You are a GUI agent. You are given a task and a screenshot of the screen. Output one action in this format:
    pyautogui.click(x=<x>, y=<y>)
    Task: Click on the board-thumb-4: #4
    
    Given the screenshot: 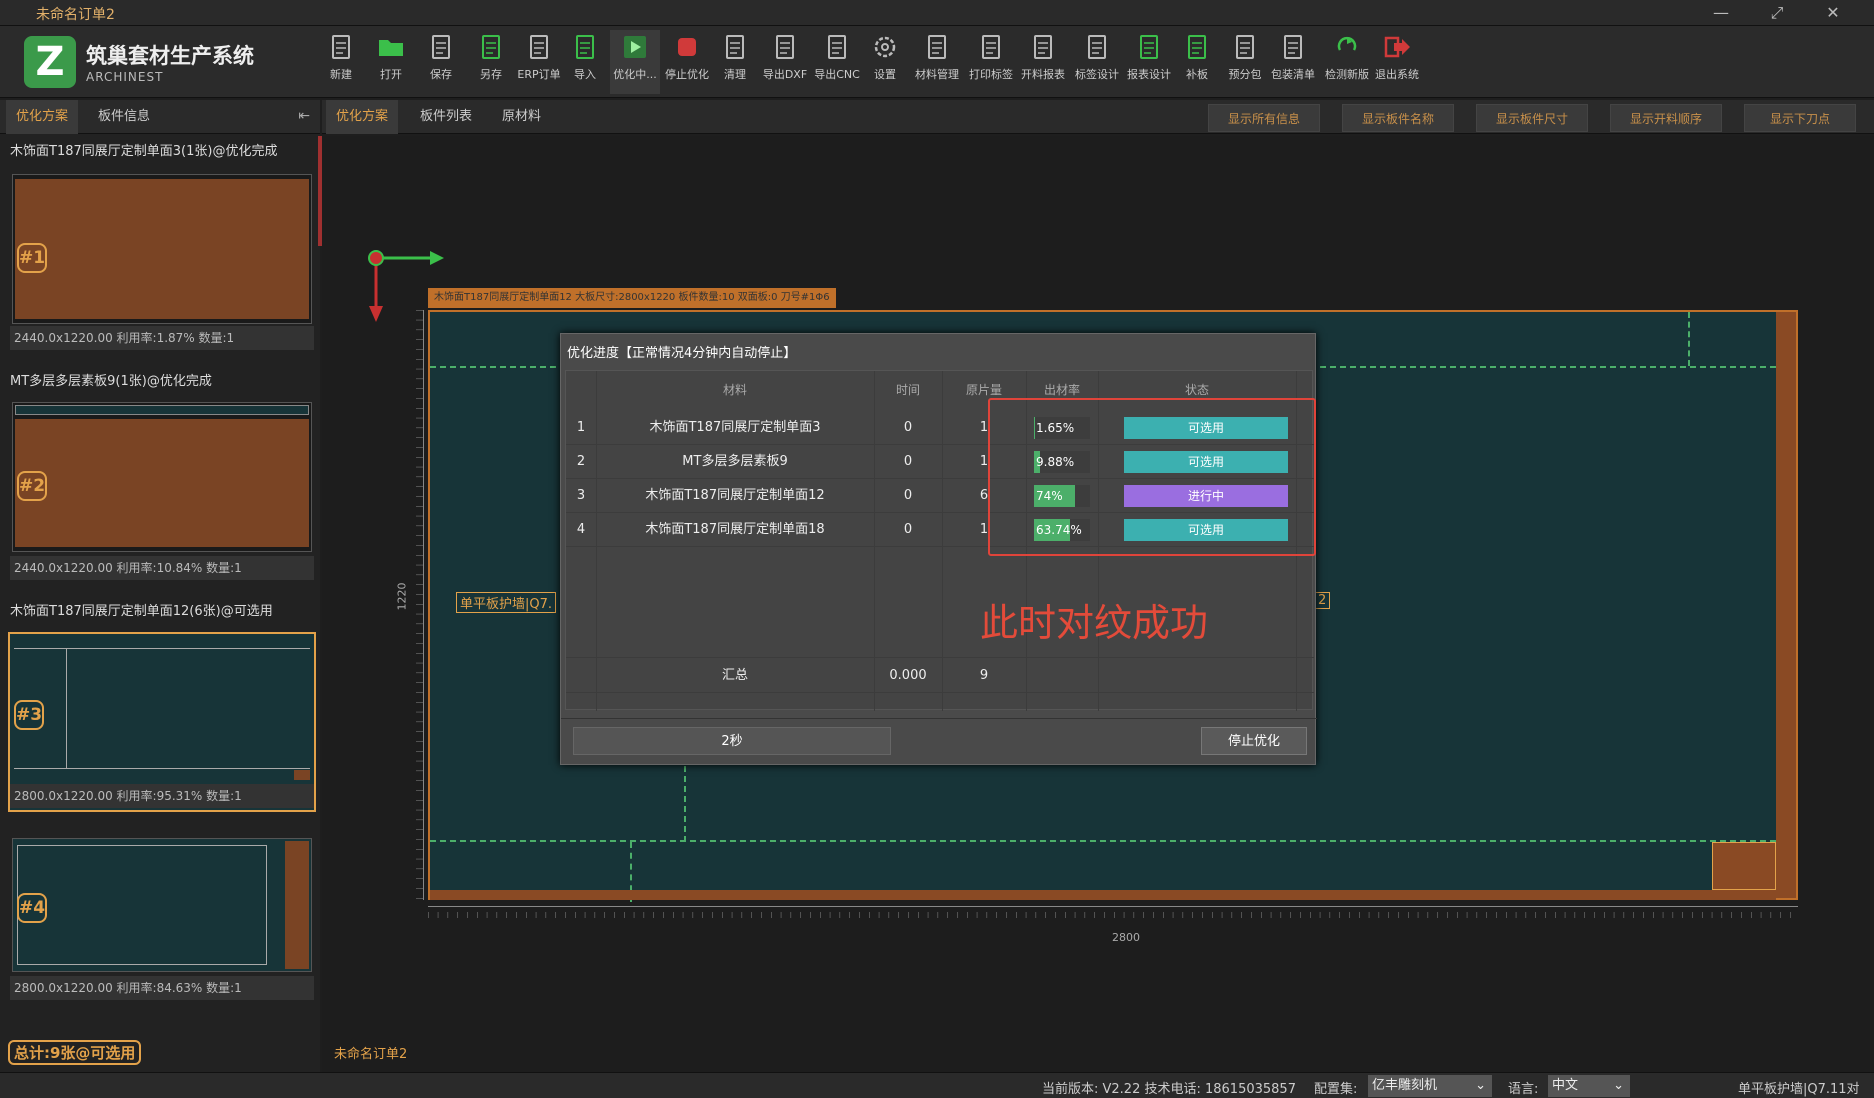 What is the action you would take?
    pyautogui.click(x=162, y=905)
    